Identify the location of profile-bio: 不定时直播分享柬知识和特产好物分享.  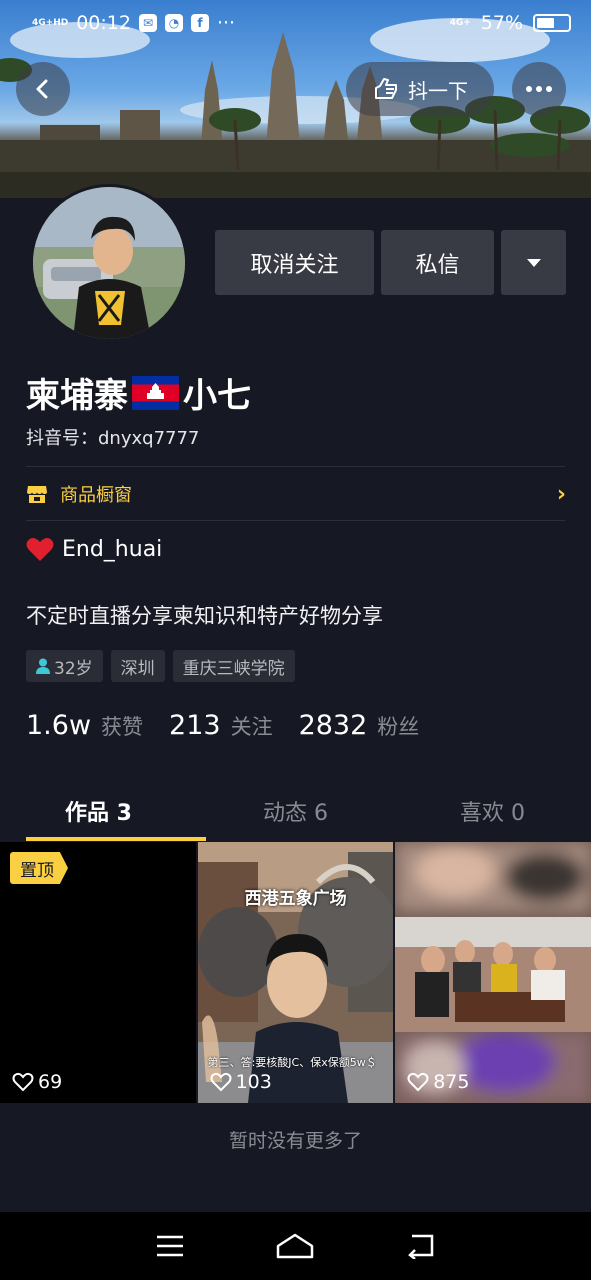
(204, 616).